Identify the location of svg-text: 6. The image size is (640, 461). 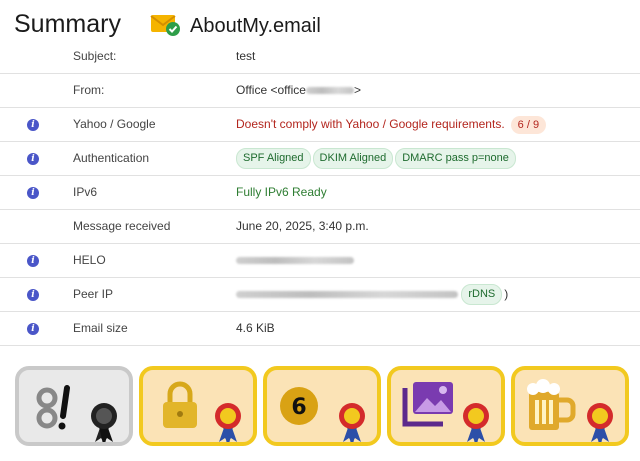
(298, 407).